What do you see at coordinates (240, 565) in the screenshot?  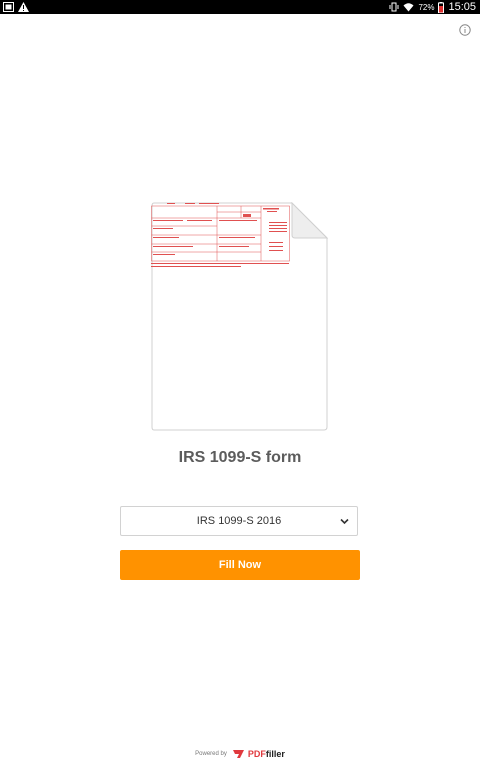 I see `fill-now-button: Fill Now` at bounding box center [240, 565].